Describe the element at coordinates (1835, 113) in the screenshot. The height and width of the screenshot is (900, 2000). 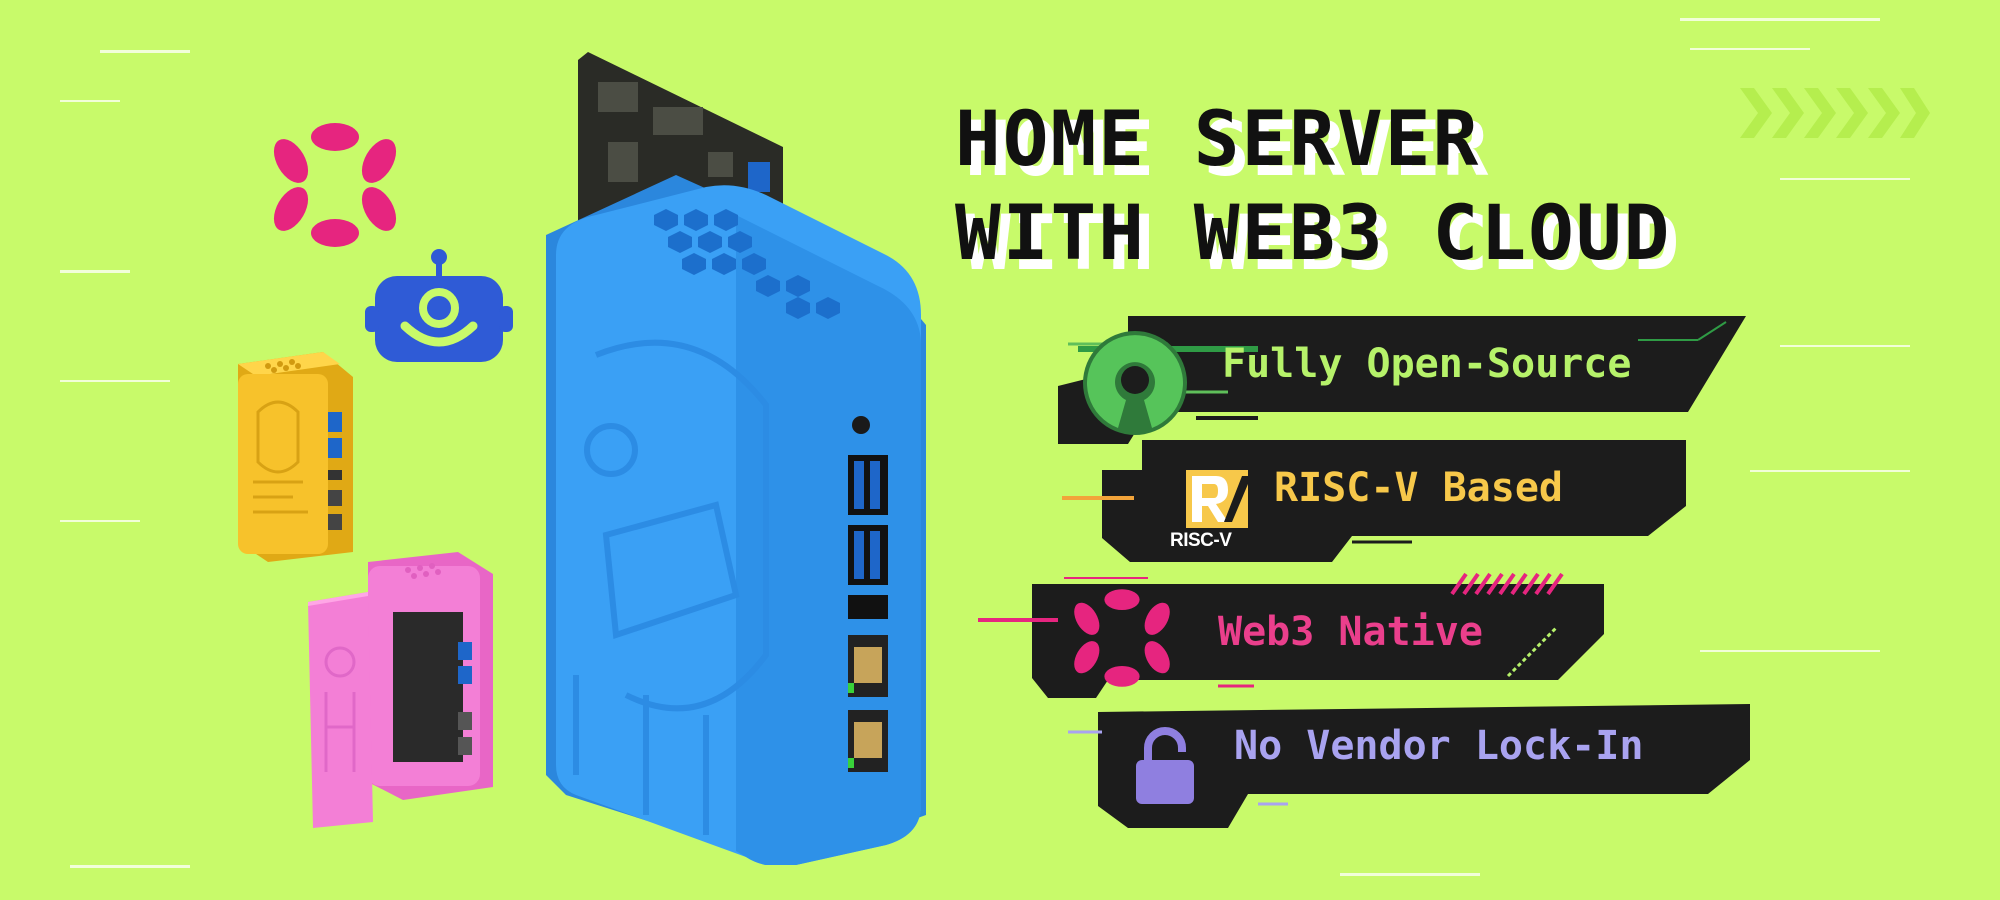
I see `chevron-arrows-icon` at that location.